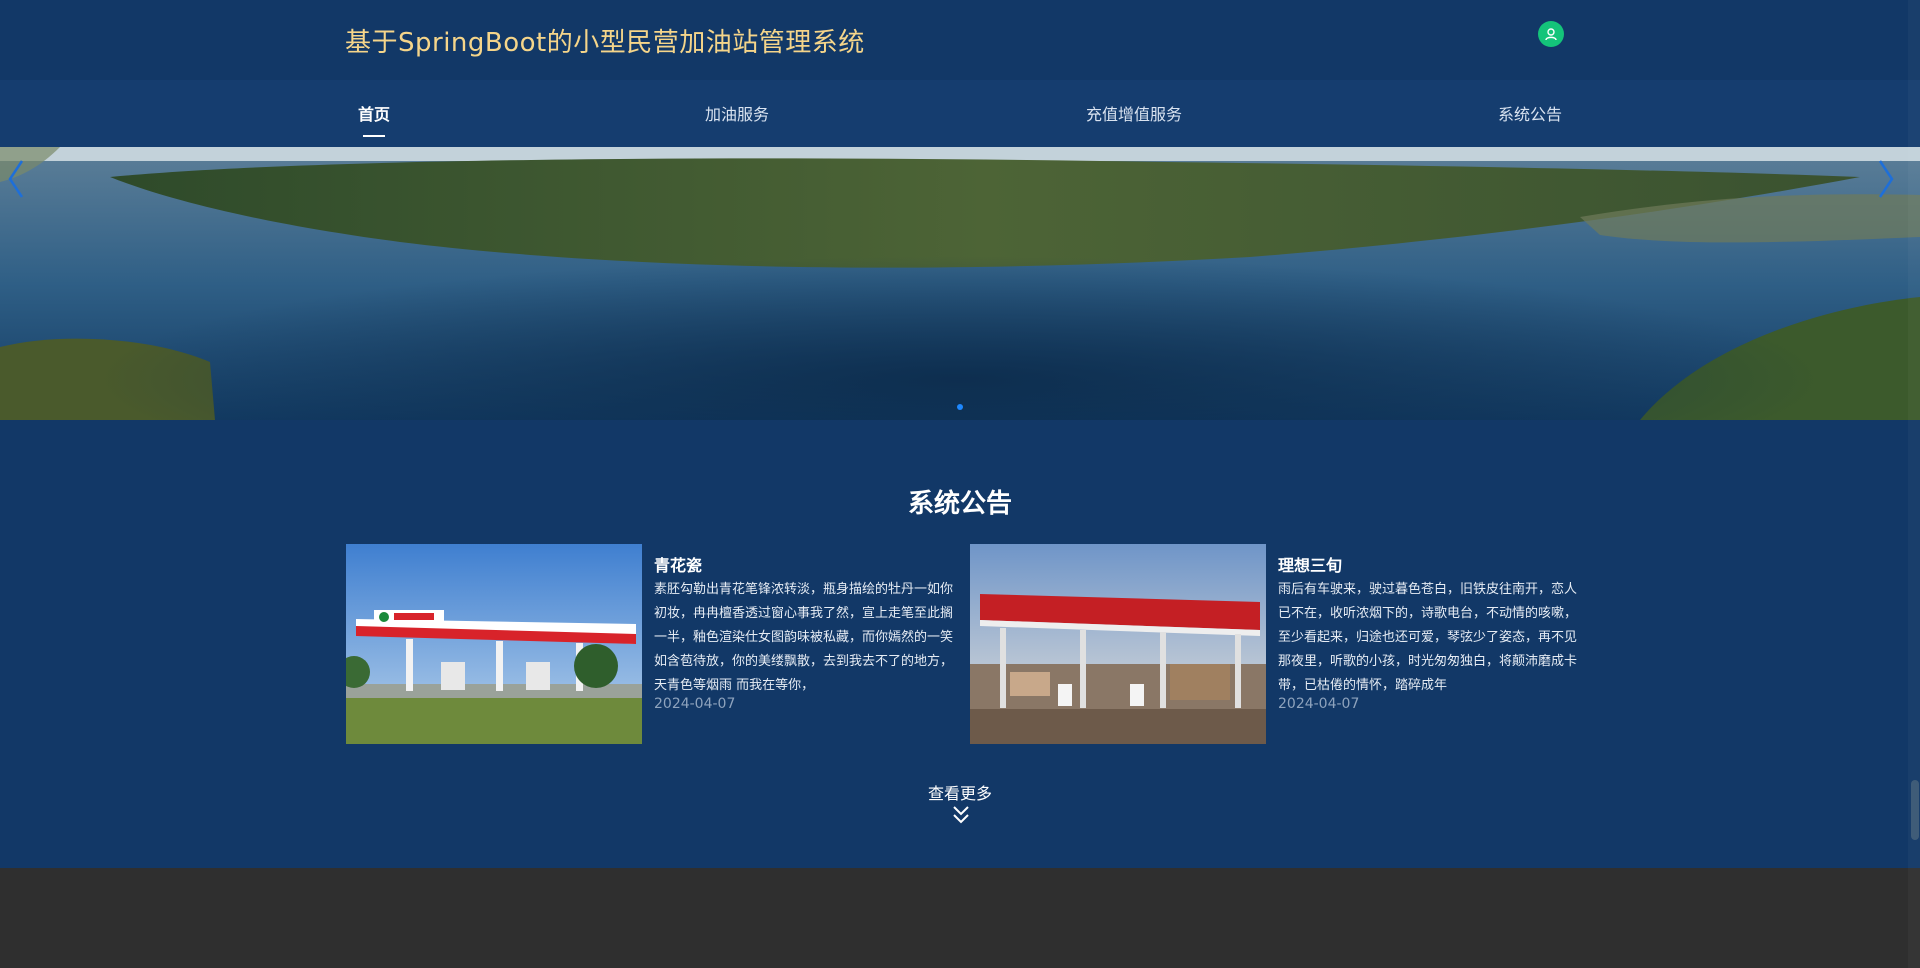 This screenshot has height=968, width=1920. I want to click on double-chevron-down-icon, so click(961, 815).